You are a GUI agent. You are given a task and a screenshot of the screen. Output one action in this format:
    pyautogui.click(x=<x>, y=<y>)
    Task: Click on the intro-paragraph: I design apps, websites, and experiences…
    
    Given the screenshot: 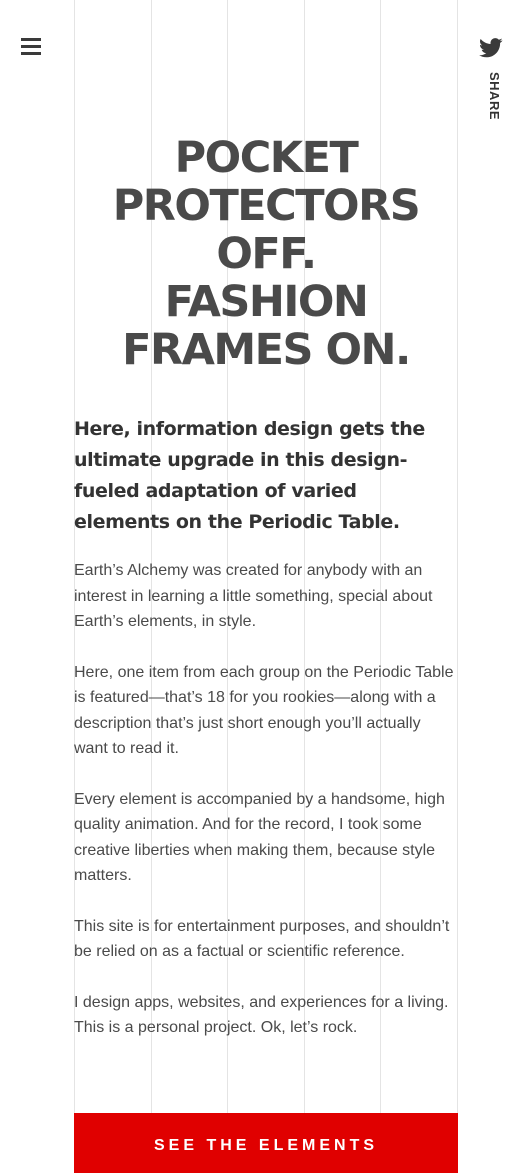 What is the action you would take?
    pyautogui.click(x=261, y=1015)
    